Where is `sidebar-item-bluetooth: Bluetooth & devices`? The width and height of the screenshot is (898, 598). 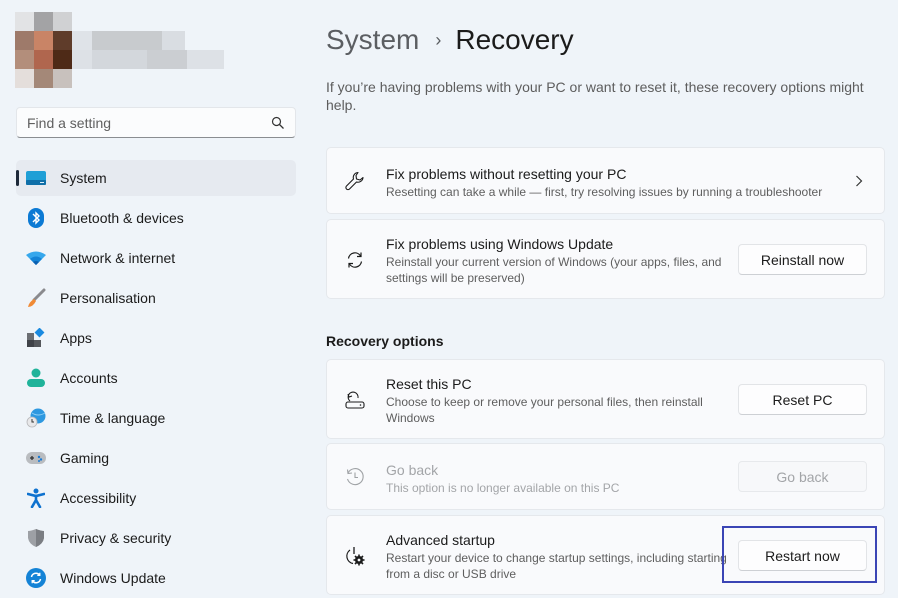 sidebar-item-bluetooth: Bluetooth & devices is located at coordinates (156, 218).